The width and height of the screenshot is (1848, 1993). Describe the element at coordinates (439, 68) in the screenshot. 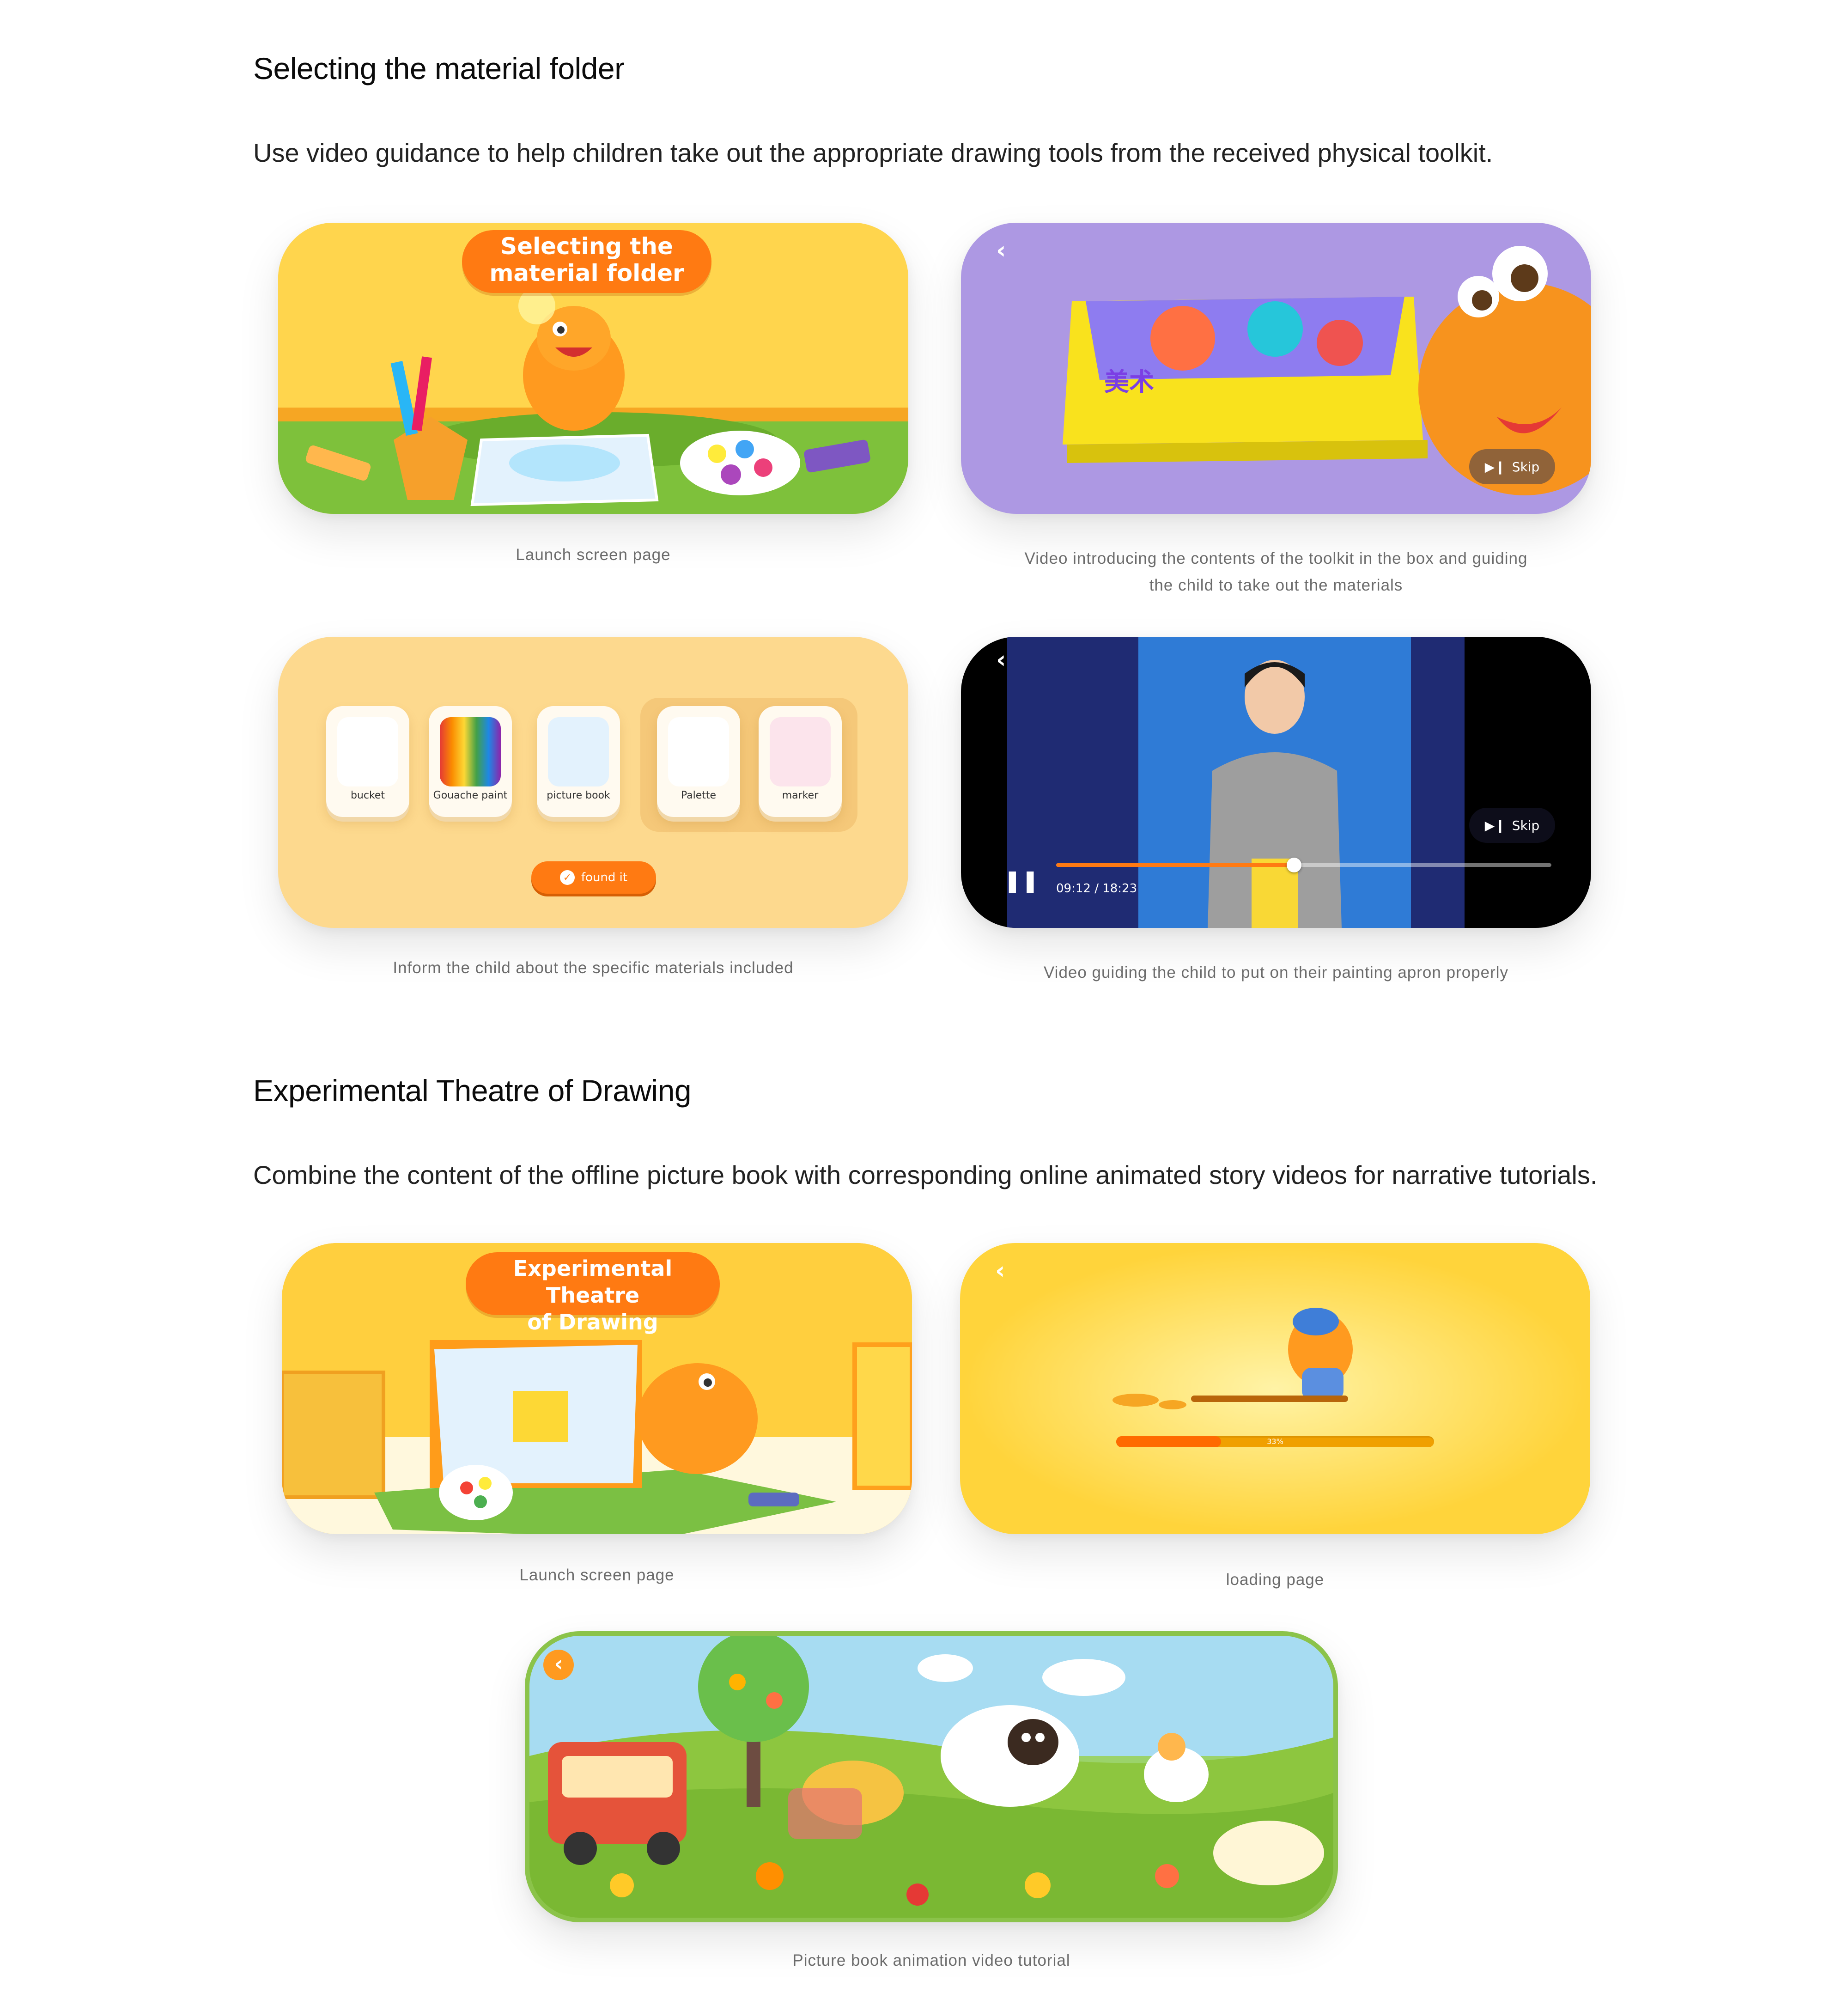

I see `section-title-material-folder: Selecting the material folder` at that location.